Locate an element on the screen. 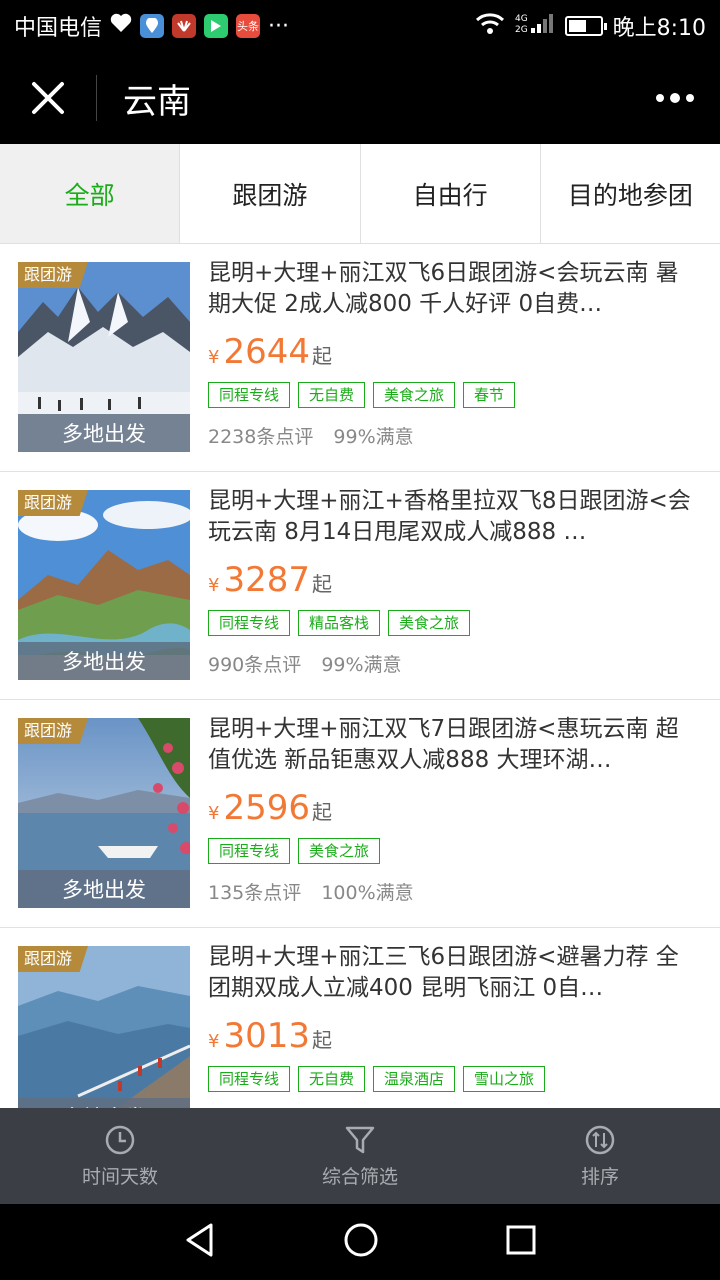 Image resolution: width=720 pixels, height=1280 pixels. home-button is located at coordinates (361, 1242).